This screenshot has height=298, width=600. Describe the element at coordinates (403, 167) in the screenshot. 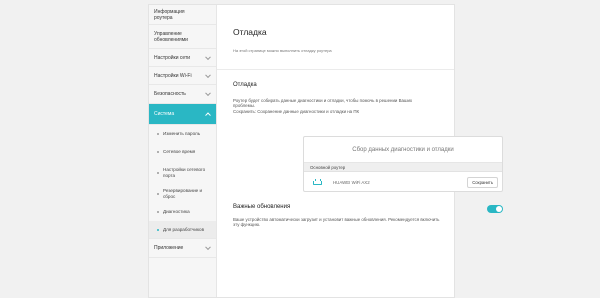

I see `diagnostics-group-label: Основной роутер` at that location.